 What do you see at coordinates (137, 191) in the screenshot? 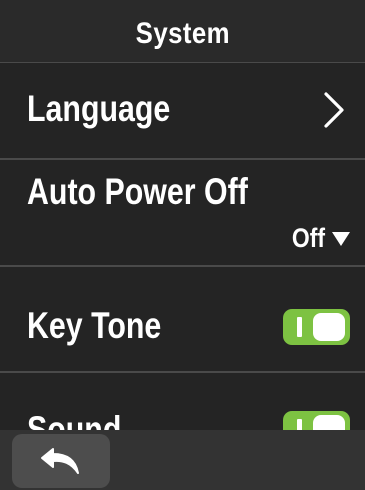
I see `auto-power-off-label: Auto Power Off` at bounding box center [137, 191].